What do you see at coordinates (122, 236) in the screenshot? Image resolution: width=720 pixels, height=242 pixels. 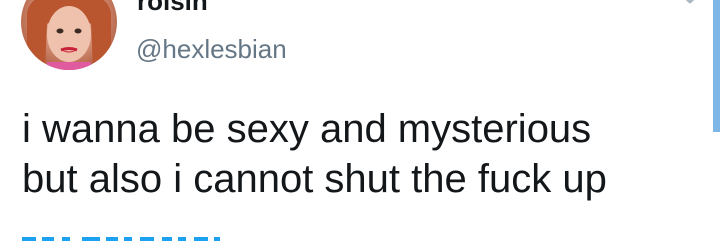 I see `tweet-meta-strip` at bounding box center [122, 236].